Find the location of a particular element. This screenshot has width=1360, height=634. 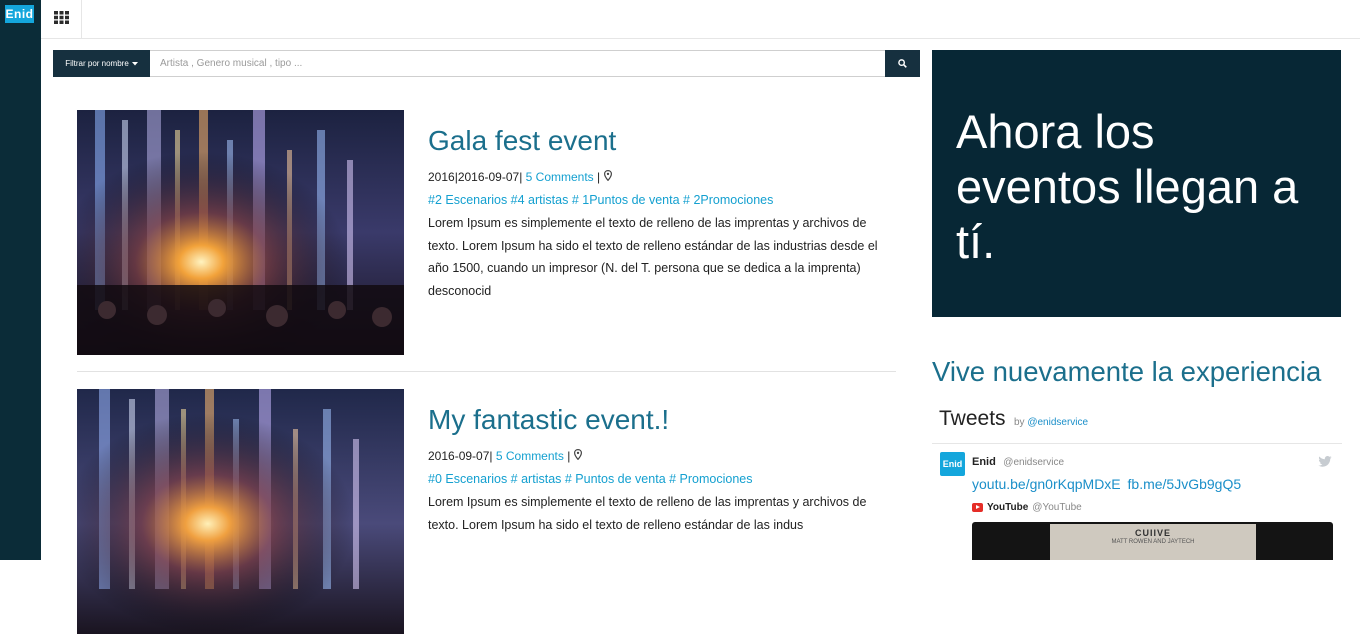

top-bar is located at coordinates (700, 19).